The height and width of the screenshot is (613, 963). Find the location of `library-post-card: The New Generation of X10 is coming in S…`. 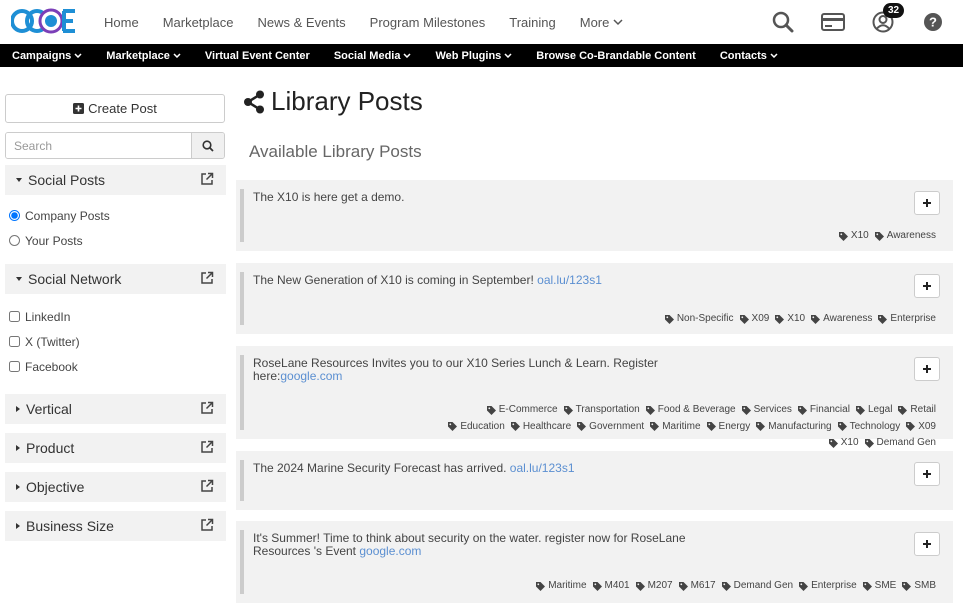

library-post-card: The New Generation of X10 is coming in S… is located at coordinates (594, 298).